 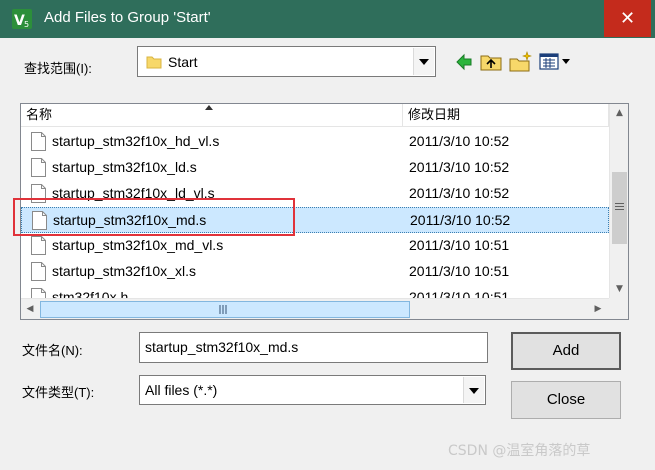 I want to click on close-window-button: ✕, so click(x=627, y=18).